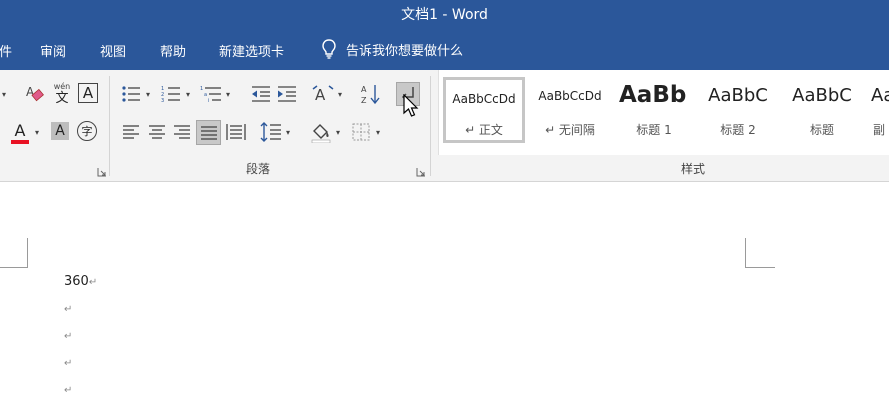  I want to click on numbering-button: 1 2 3, so click(171, 94).